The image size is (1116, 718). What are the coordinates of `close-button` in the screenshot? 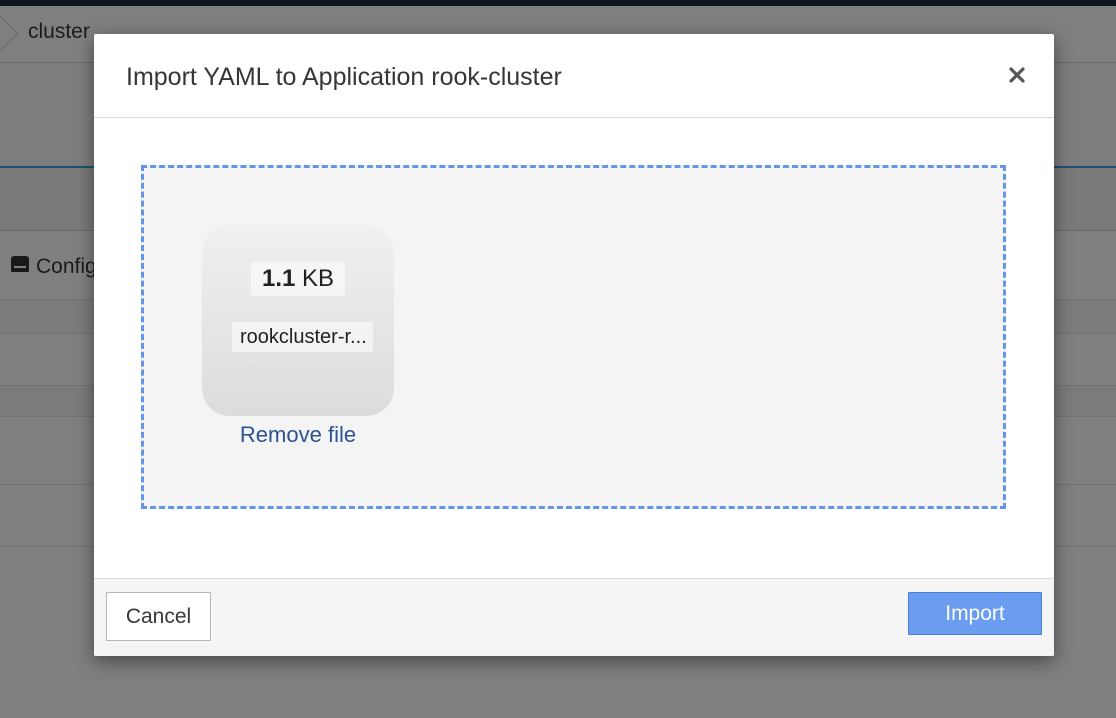 It's located at (1017, 75).